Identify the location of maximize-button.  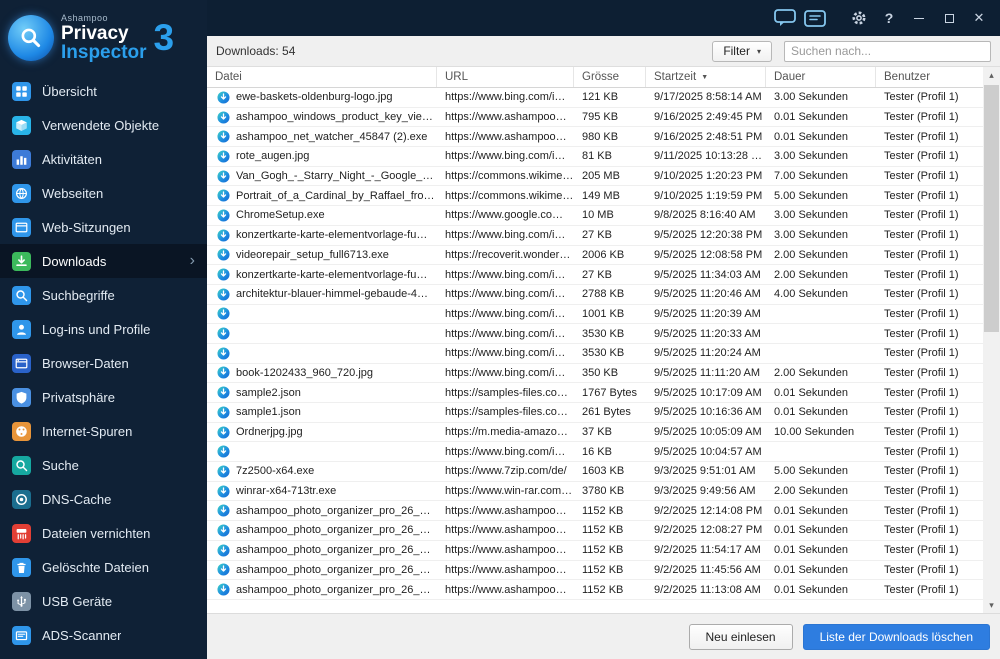
(949, 18).